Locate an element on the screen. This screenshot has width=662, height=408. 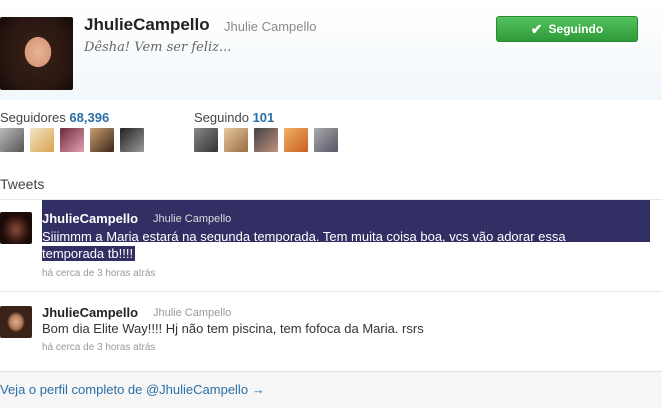
tweet-text-line: temporada tb!!!! is located at coordinates (89, 253).